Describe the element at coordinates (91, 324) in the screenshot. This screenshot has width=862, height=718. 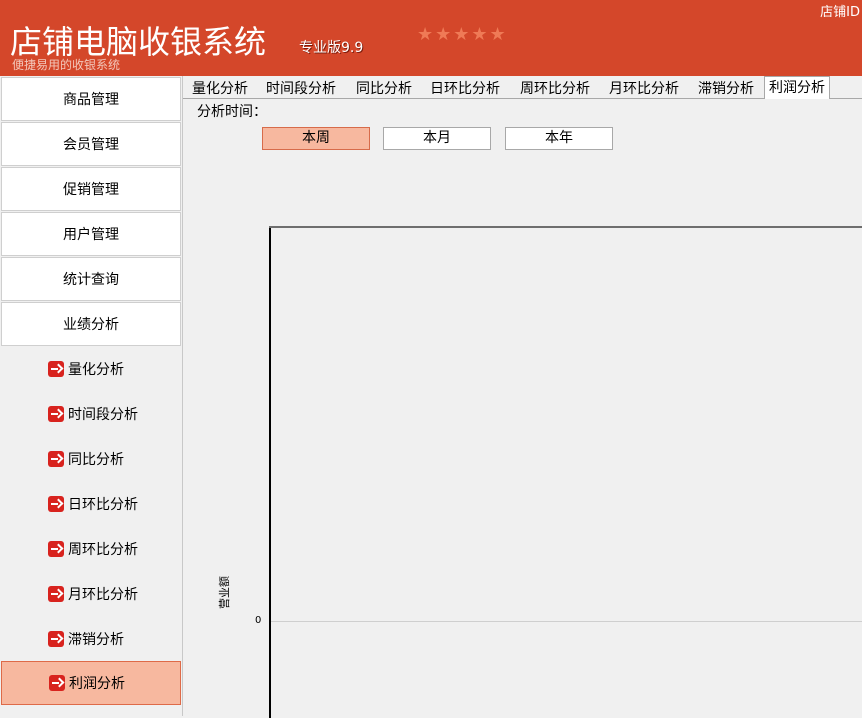
I see `sidebar-item-performance: 业绩分析` at that location.